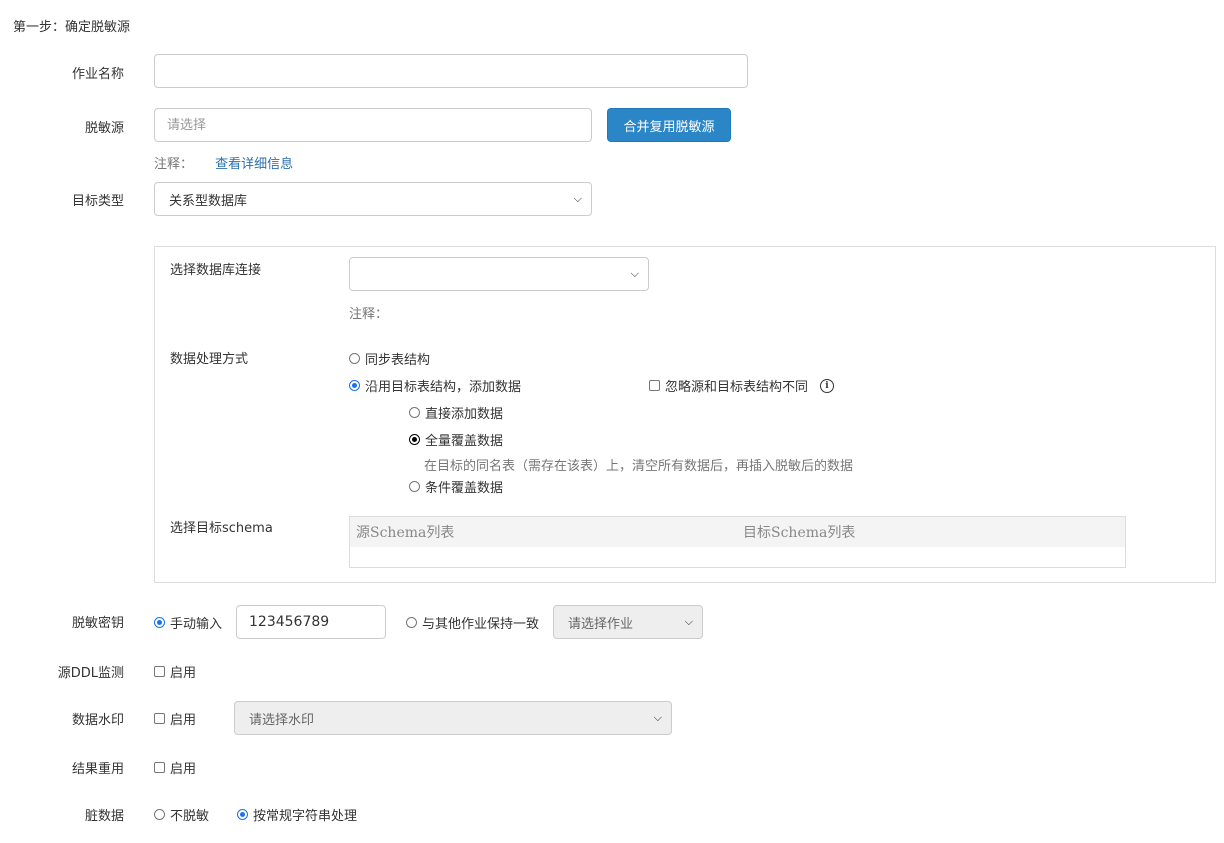  I want to click on source-schema-col: 源Schema列表, so click(405, 533).